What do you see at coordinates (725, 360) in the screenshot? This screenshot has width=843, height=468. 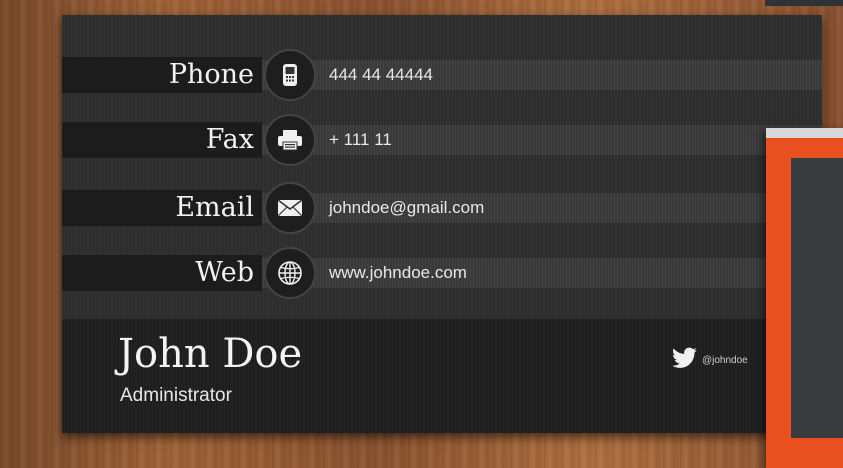 I see `twitter-handle: @johndoe` at bounding box center [725, 360].